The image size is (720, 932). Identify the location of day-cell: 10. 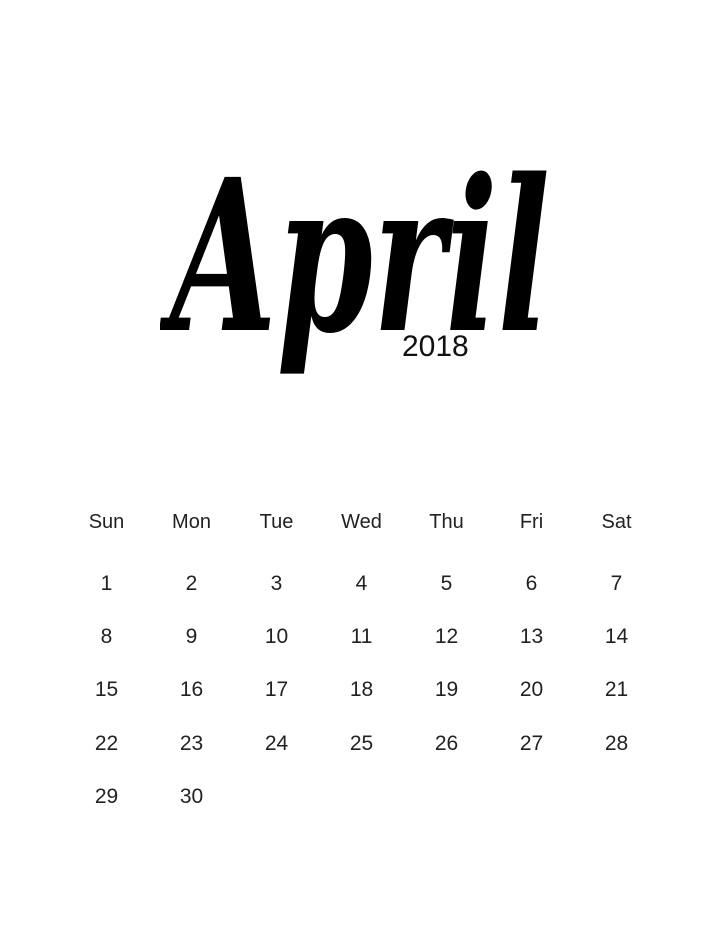
(276, 636).